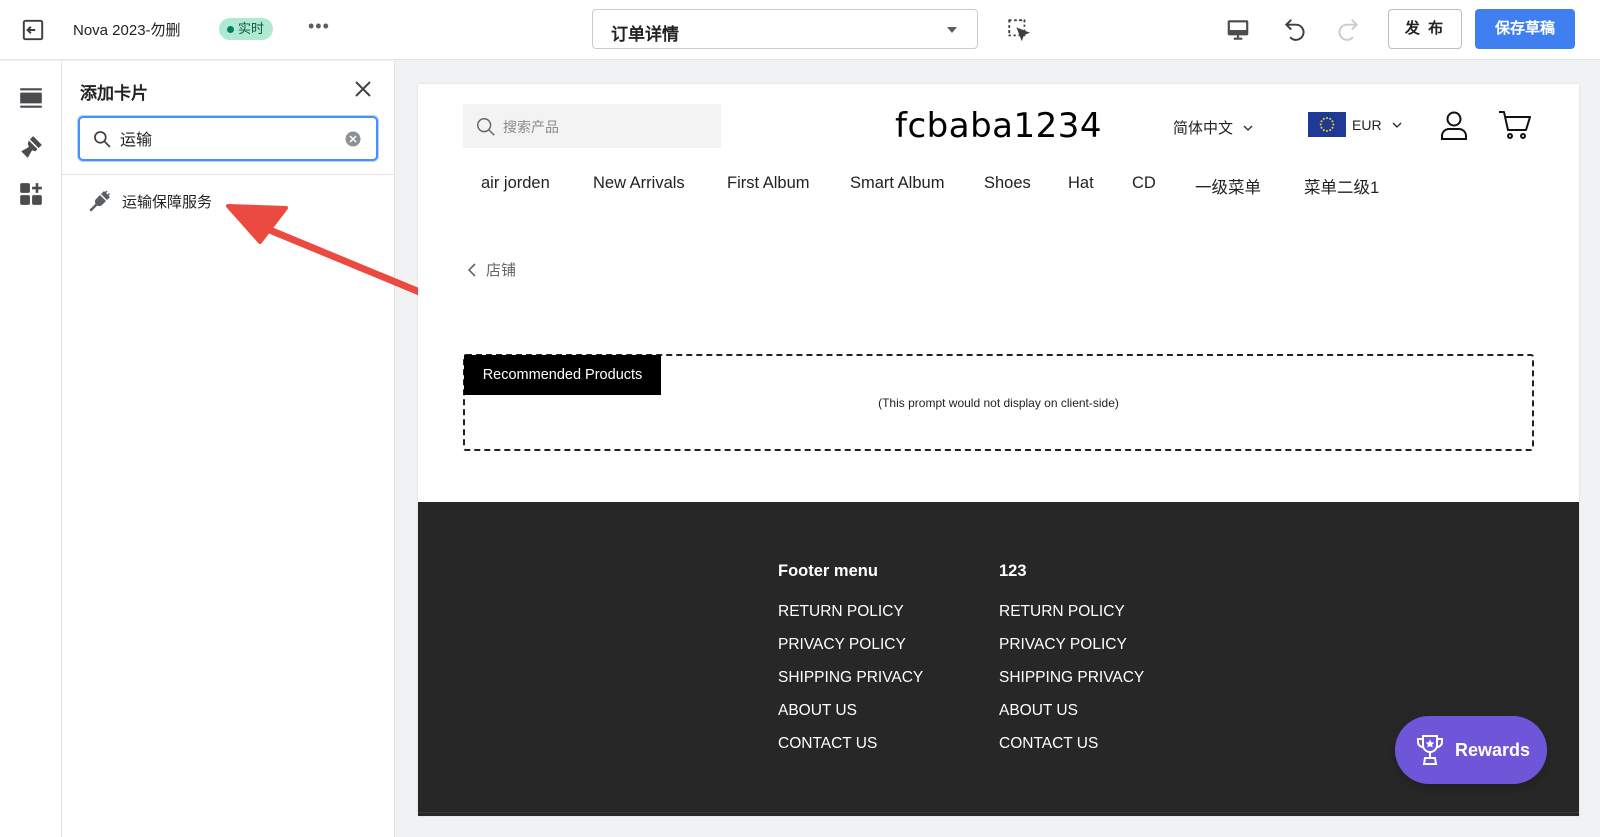 The height and width of the screenshot is (837, 1600). Describe the element at coordinates (1341, 186) in the screenshot. I see `nav-item: 菜单二级1` at that location.